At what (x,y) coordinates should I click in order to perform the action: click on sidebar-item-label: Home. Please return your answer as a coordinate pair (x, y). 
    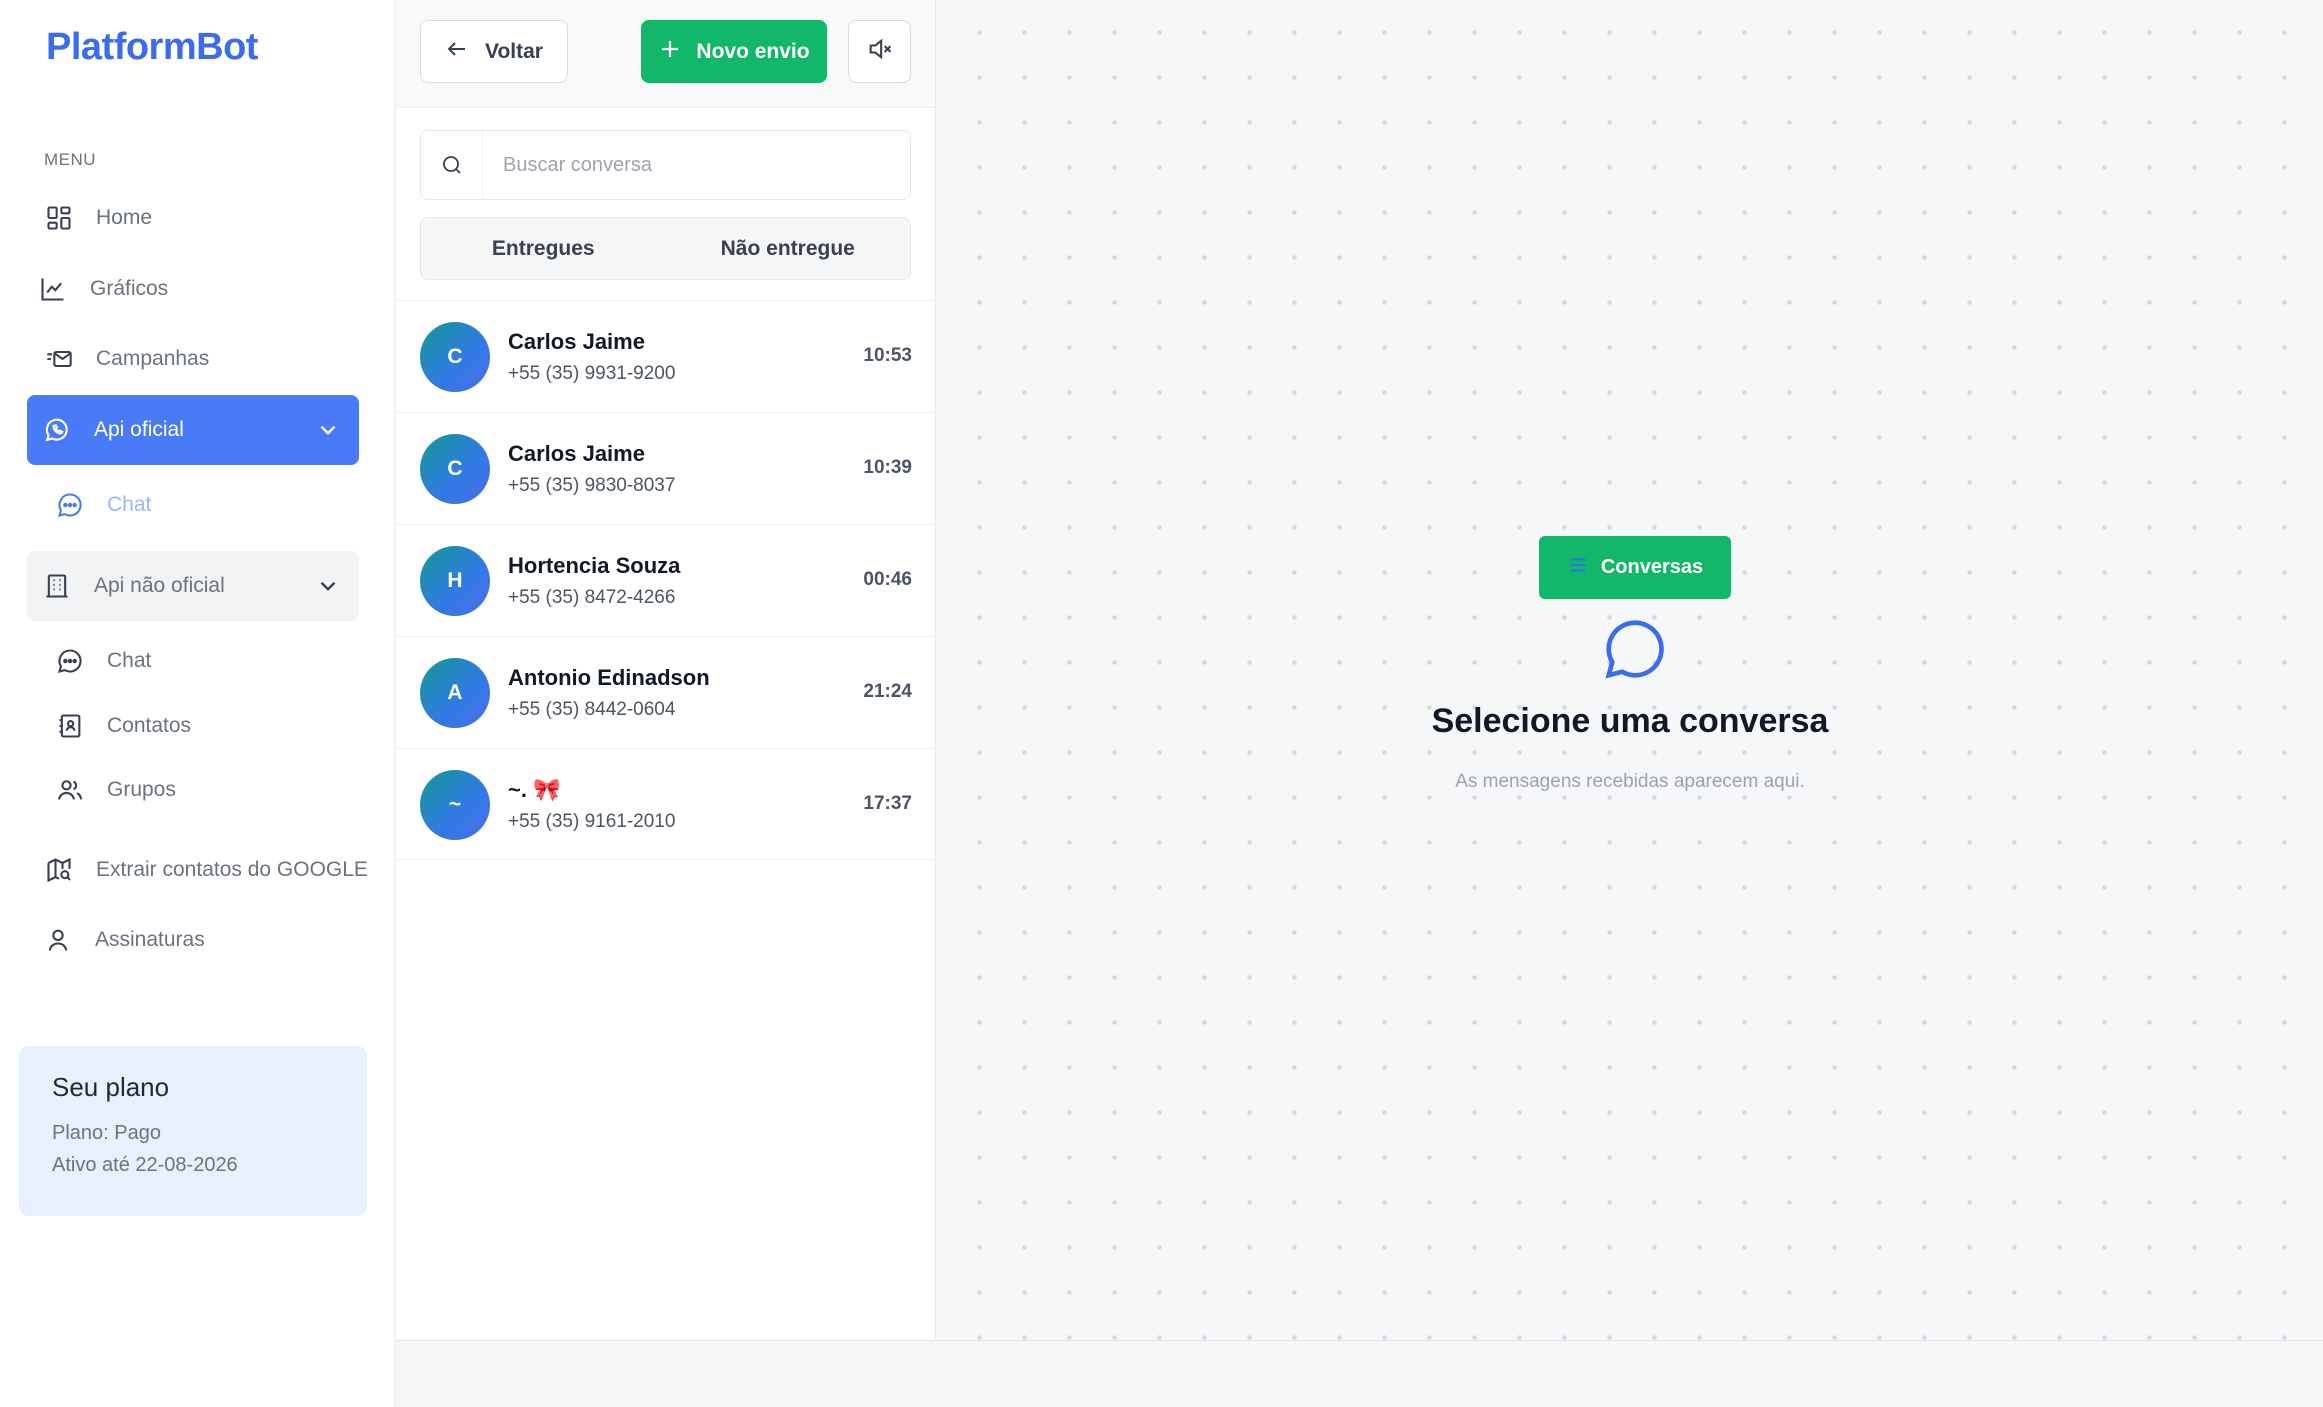
    Looking at the image, I should click on (124, 217).